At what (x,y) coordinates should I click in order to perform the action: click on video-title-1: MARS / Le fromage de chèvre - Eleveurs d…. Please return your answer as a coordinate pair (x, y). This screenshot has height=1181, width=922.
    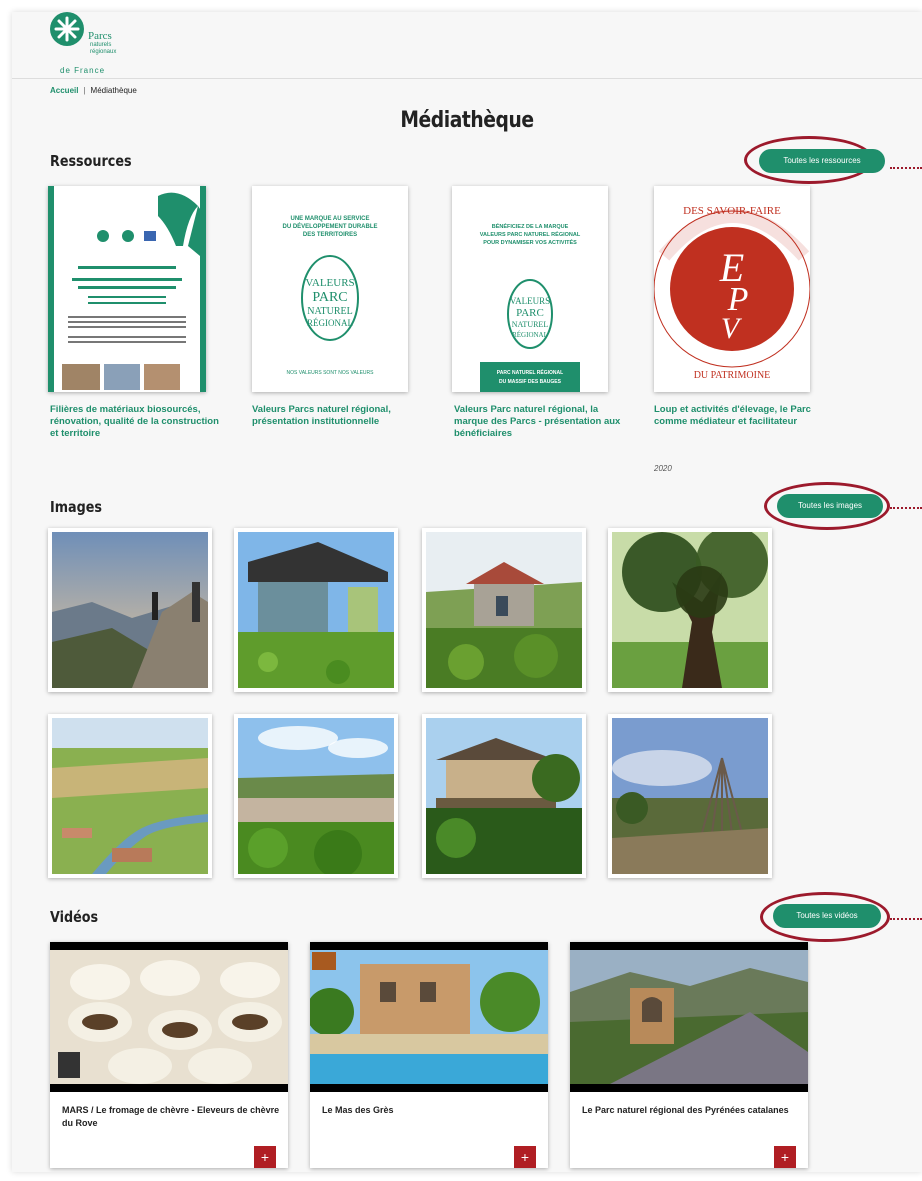
    Looking at the image, I should click on (172, 1117).